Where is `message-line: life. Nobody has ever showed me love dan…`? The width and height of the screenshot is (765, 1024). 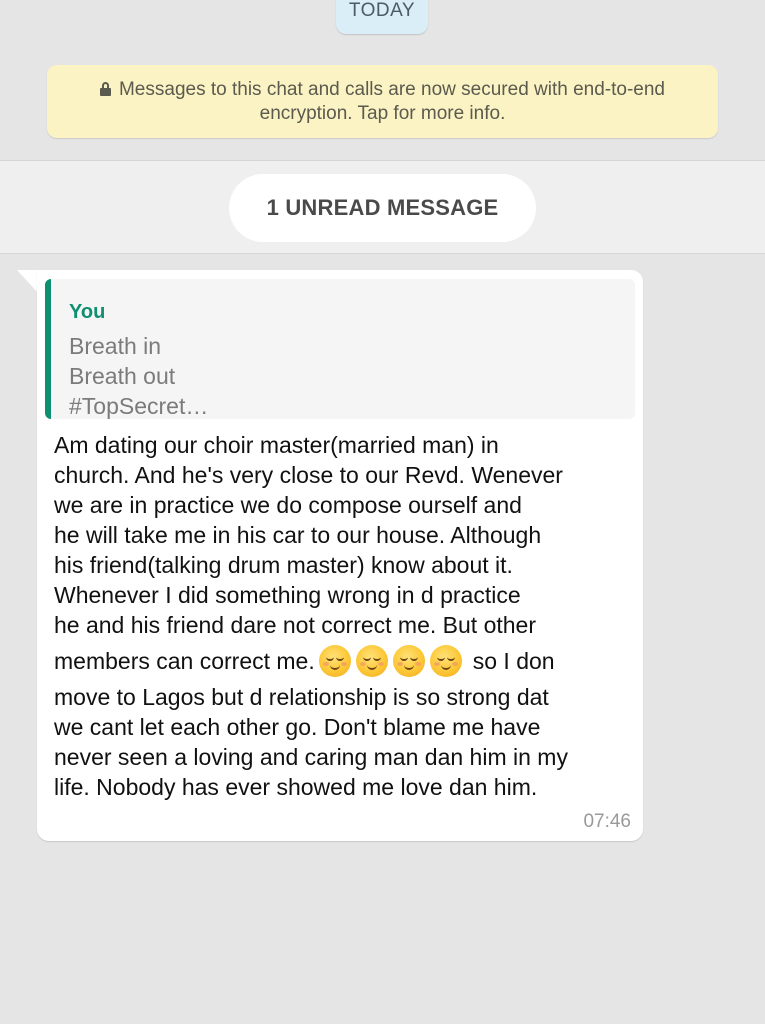
message-line: life. Nobody has ever showed me love dan… is located at coordinates (296, 787).